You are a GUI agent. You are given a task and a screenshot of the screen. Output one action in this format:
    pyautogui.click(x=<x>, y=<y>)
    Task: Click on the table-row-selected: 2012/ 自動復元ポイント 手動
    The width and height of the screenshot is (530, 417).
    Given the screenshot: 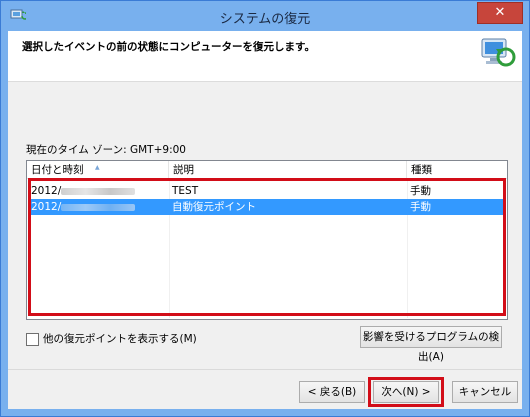 What is the action you would take?
    pyautogui.click(x=267, y=207)
    